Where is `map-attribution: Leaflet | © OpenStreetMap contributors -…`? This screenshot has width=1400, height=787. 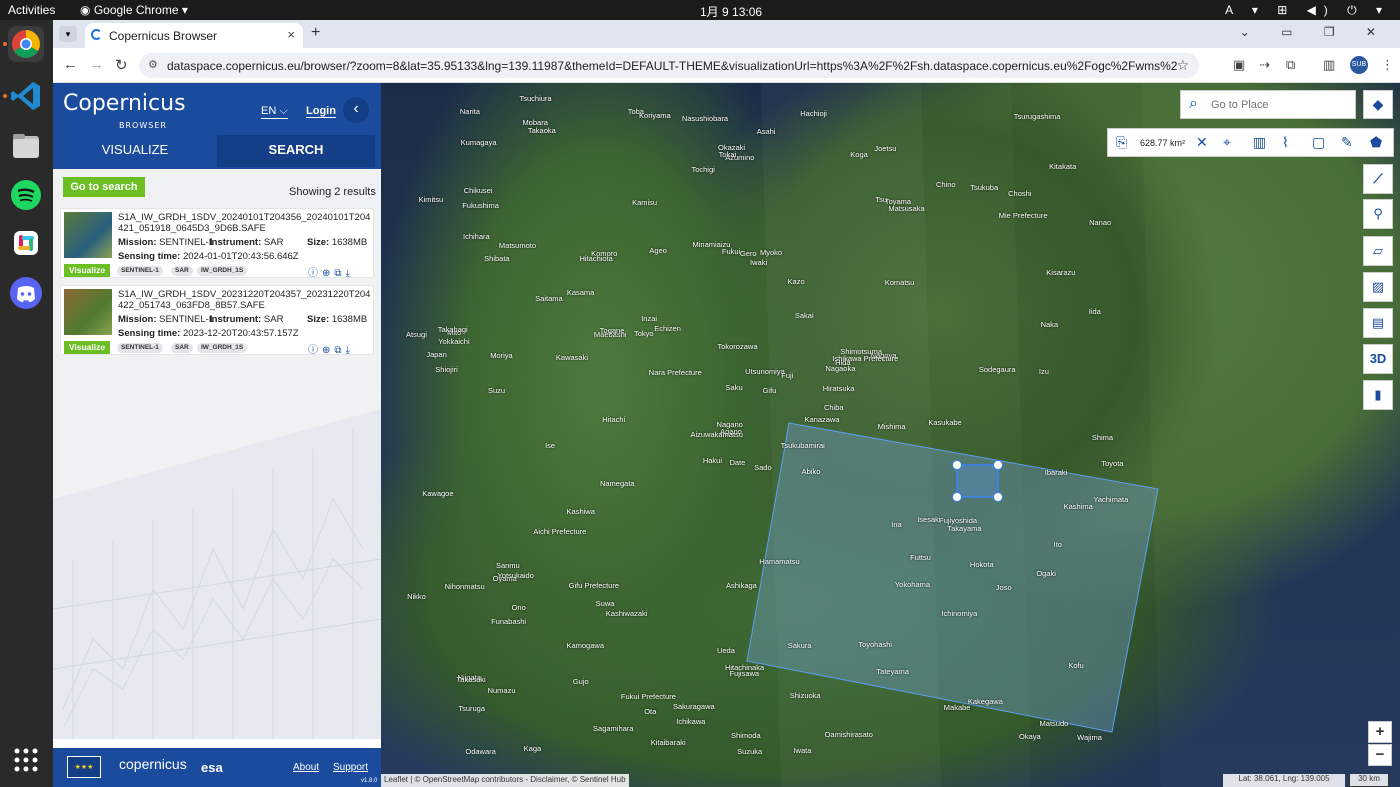
map-attribution: Leaflet | © OpenStreetMap contributors -… is located at coordinates (505, 780).